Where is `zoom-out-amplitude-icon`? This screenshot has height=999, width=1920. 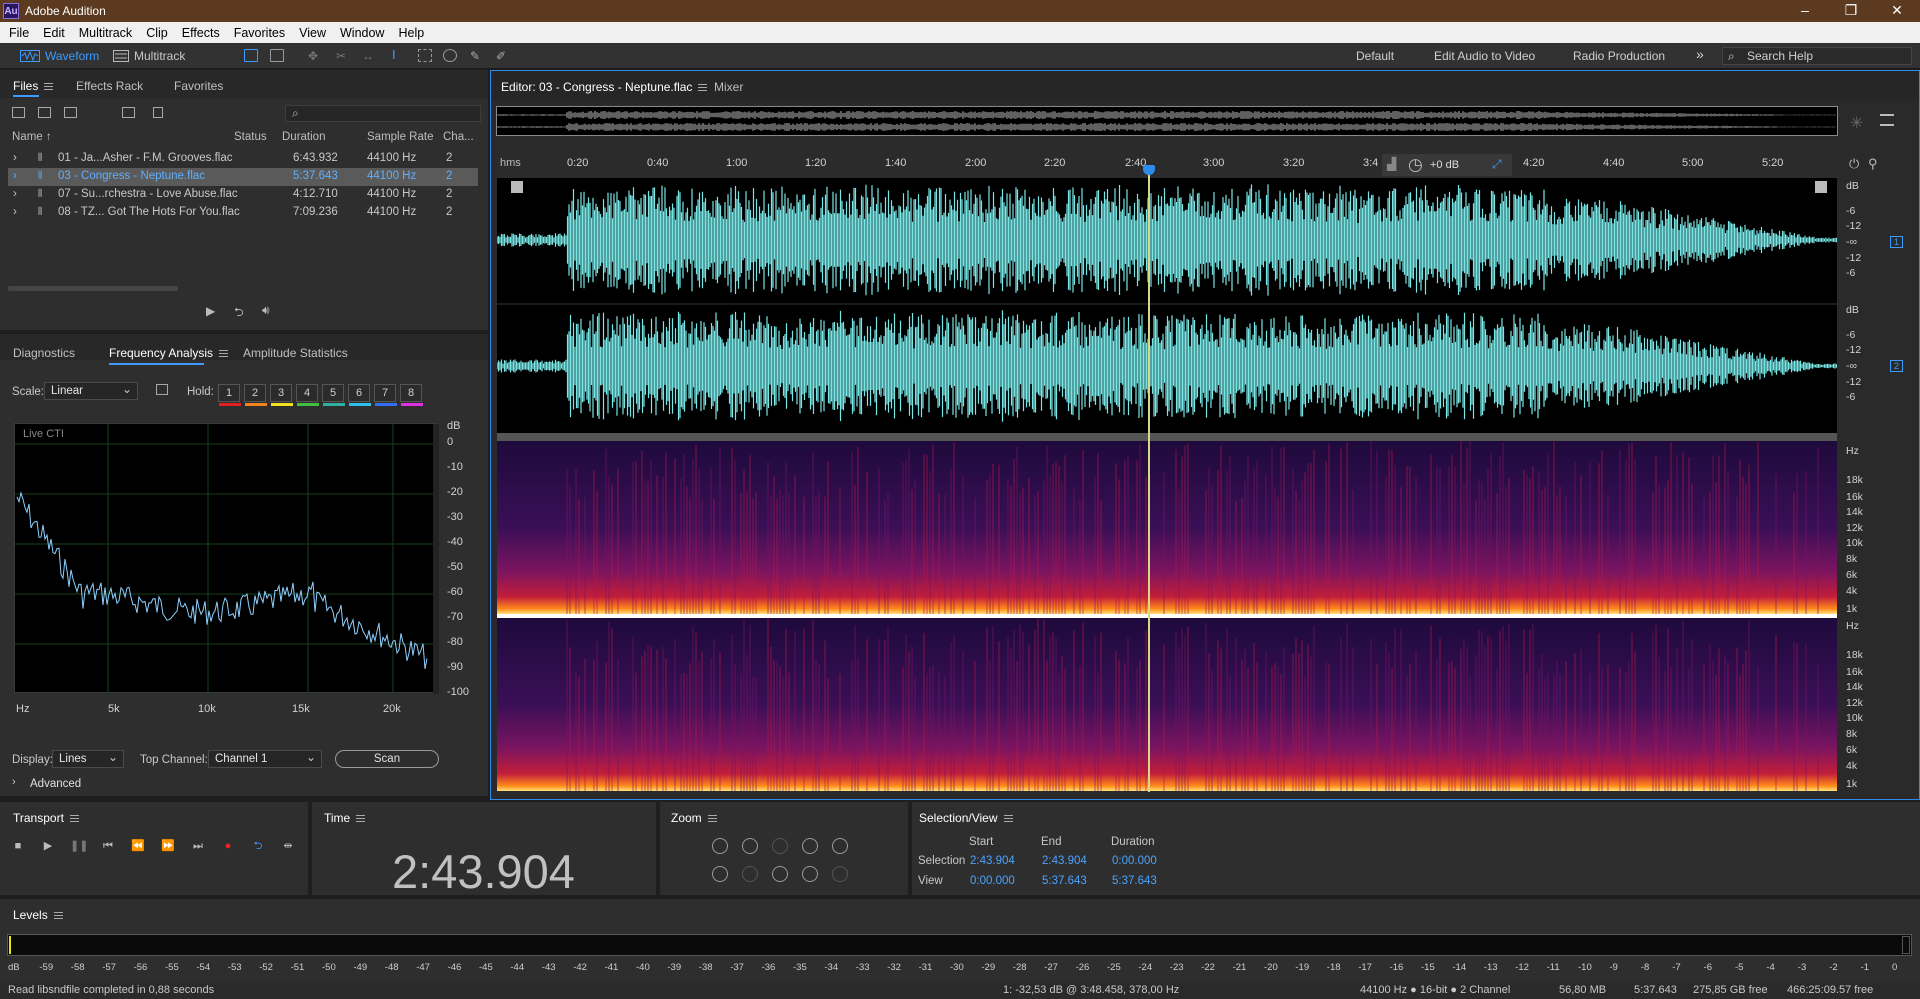
zoom-out-amplitude-icon is located at coordinates (720, 874).